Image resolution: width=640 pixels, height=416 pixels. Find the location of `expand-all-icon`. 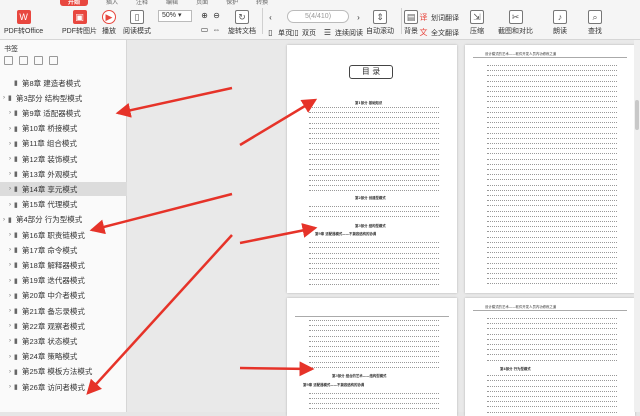

expand-all-icon is located at coordinates (8, 60).